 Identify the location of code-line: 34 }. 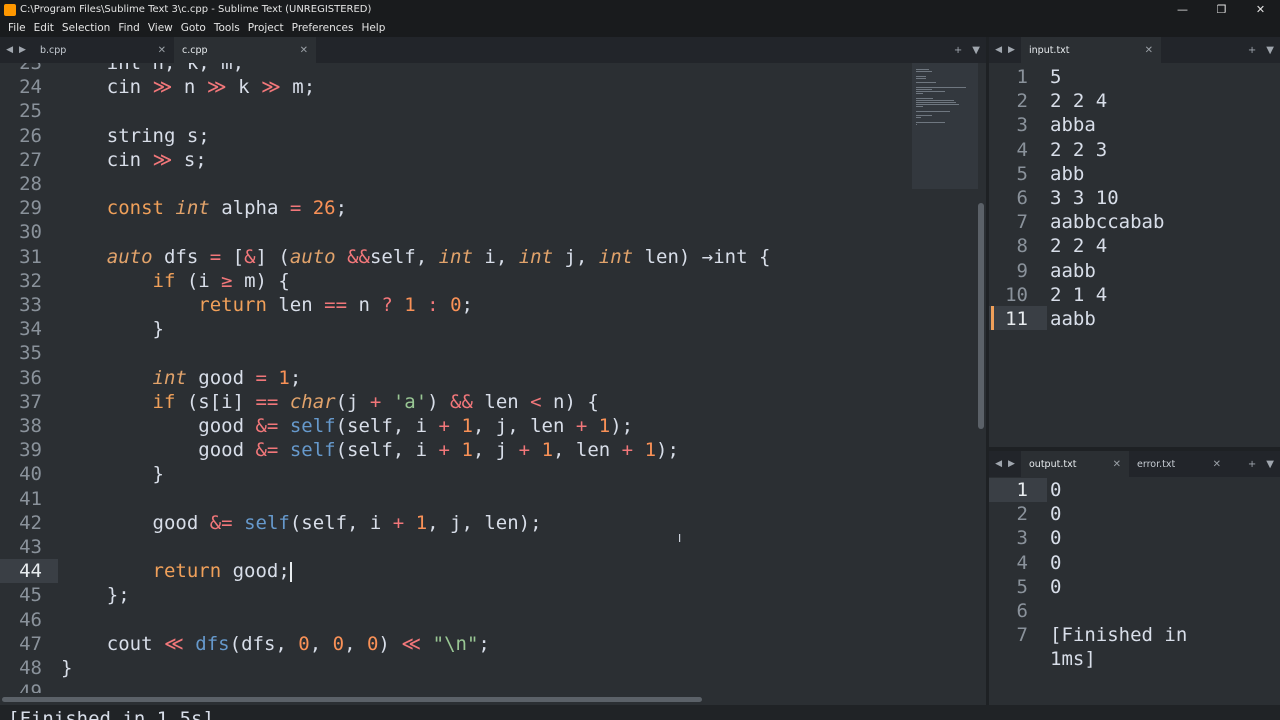
(456, 329).